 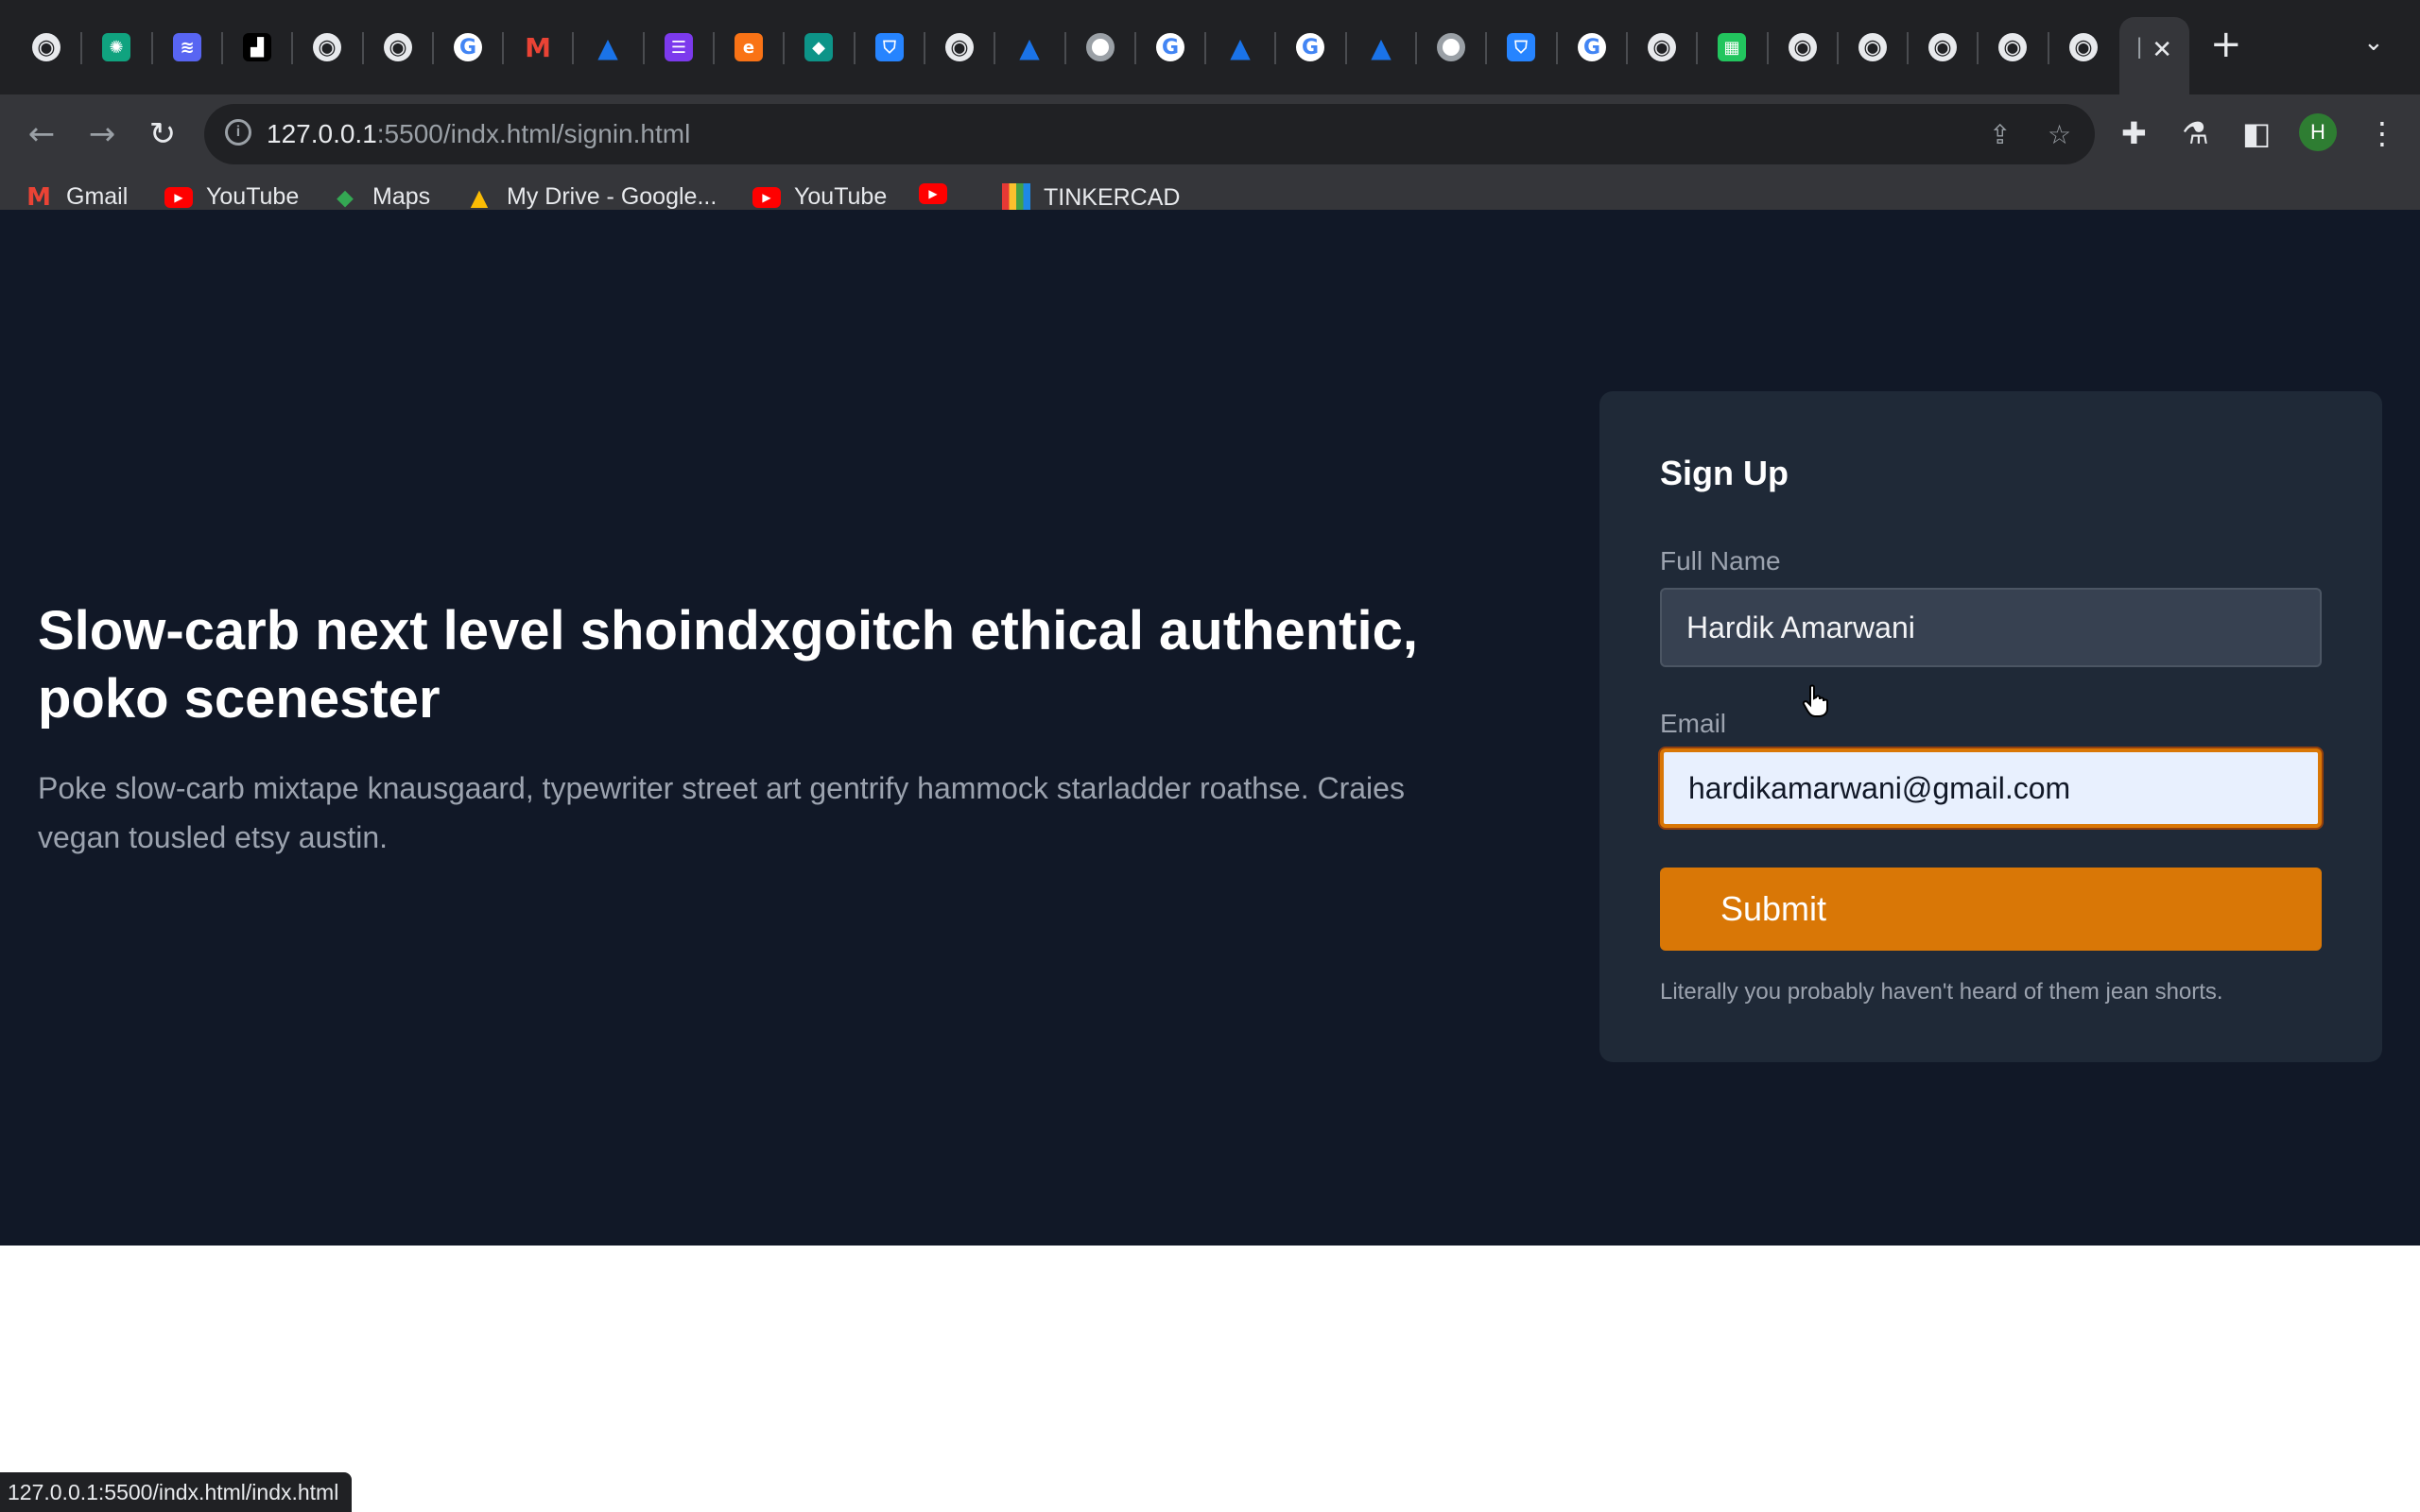 I want to click on chevron-down-icon: ⌄, so click(x=2373, y=42).